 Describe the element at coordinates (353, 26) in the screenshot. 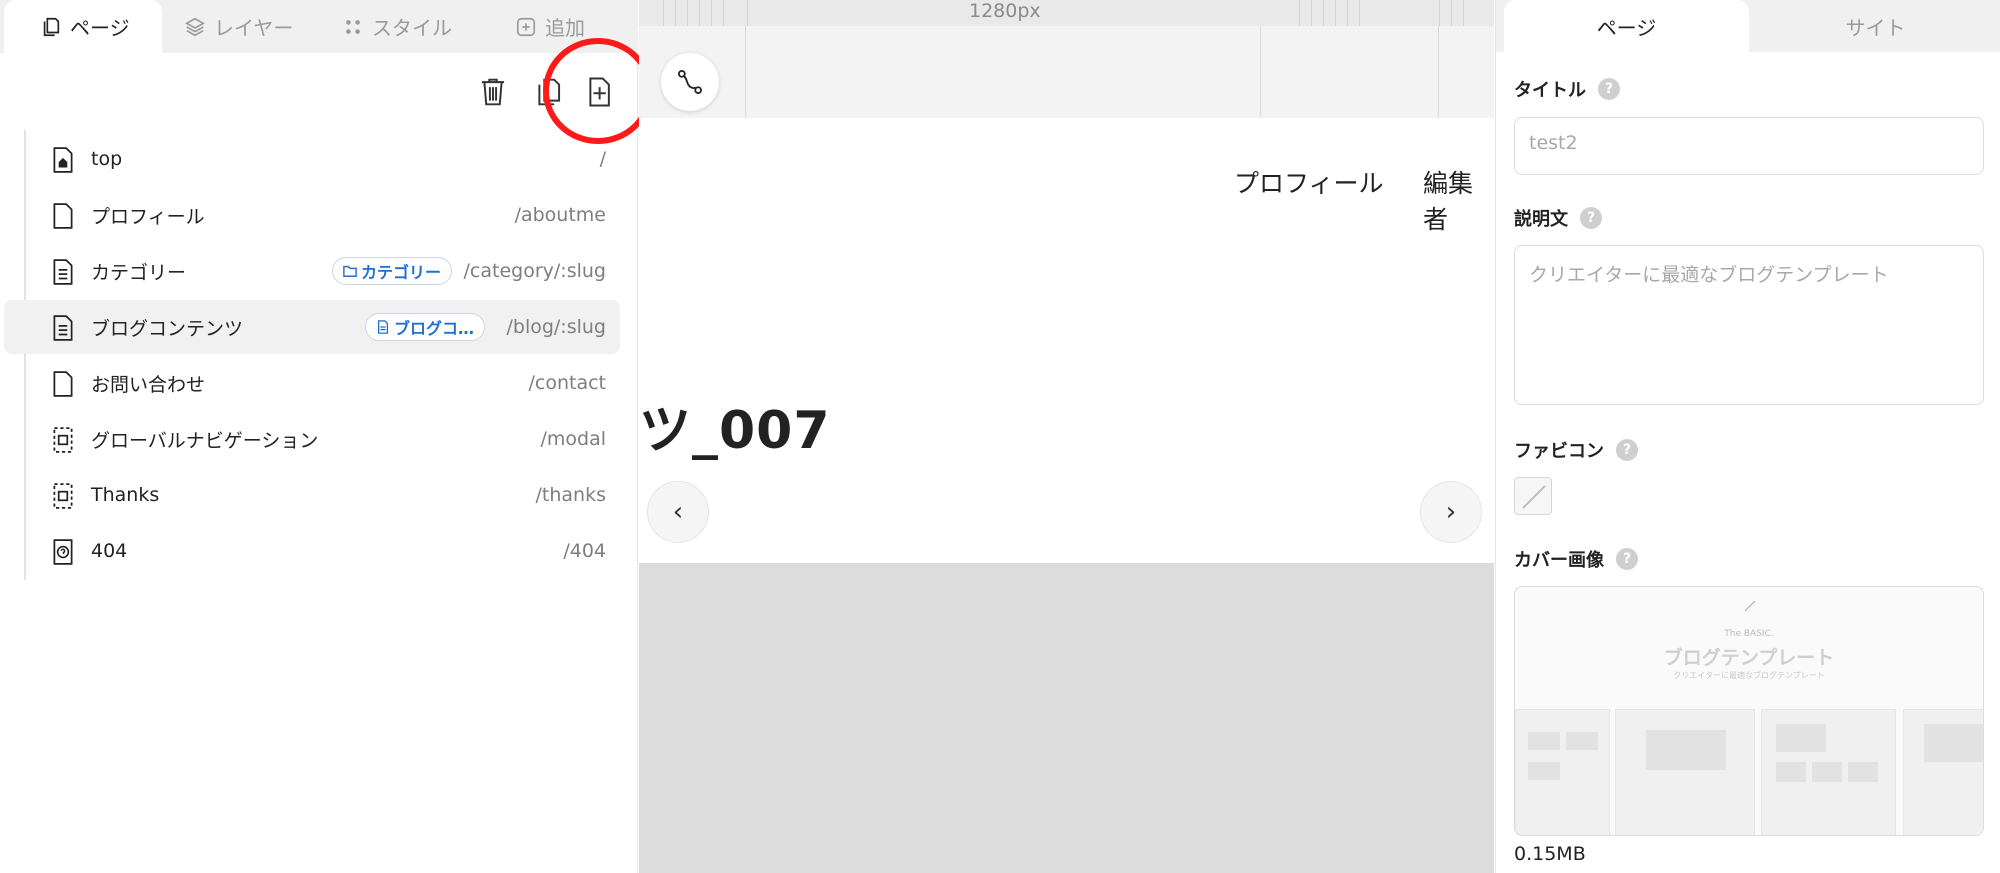

I see `style-icon` at that location.